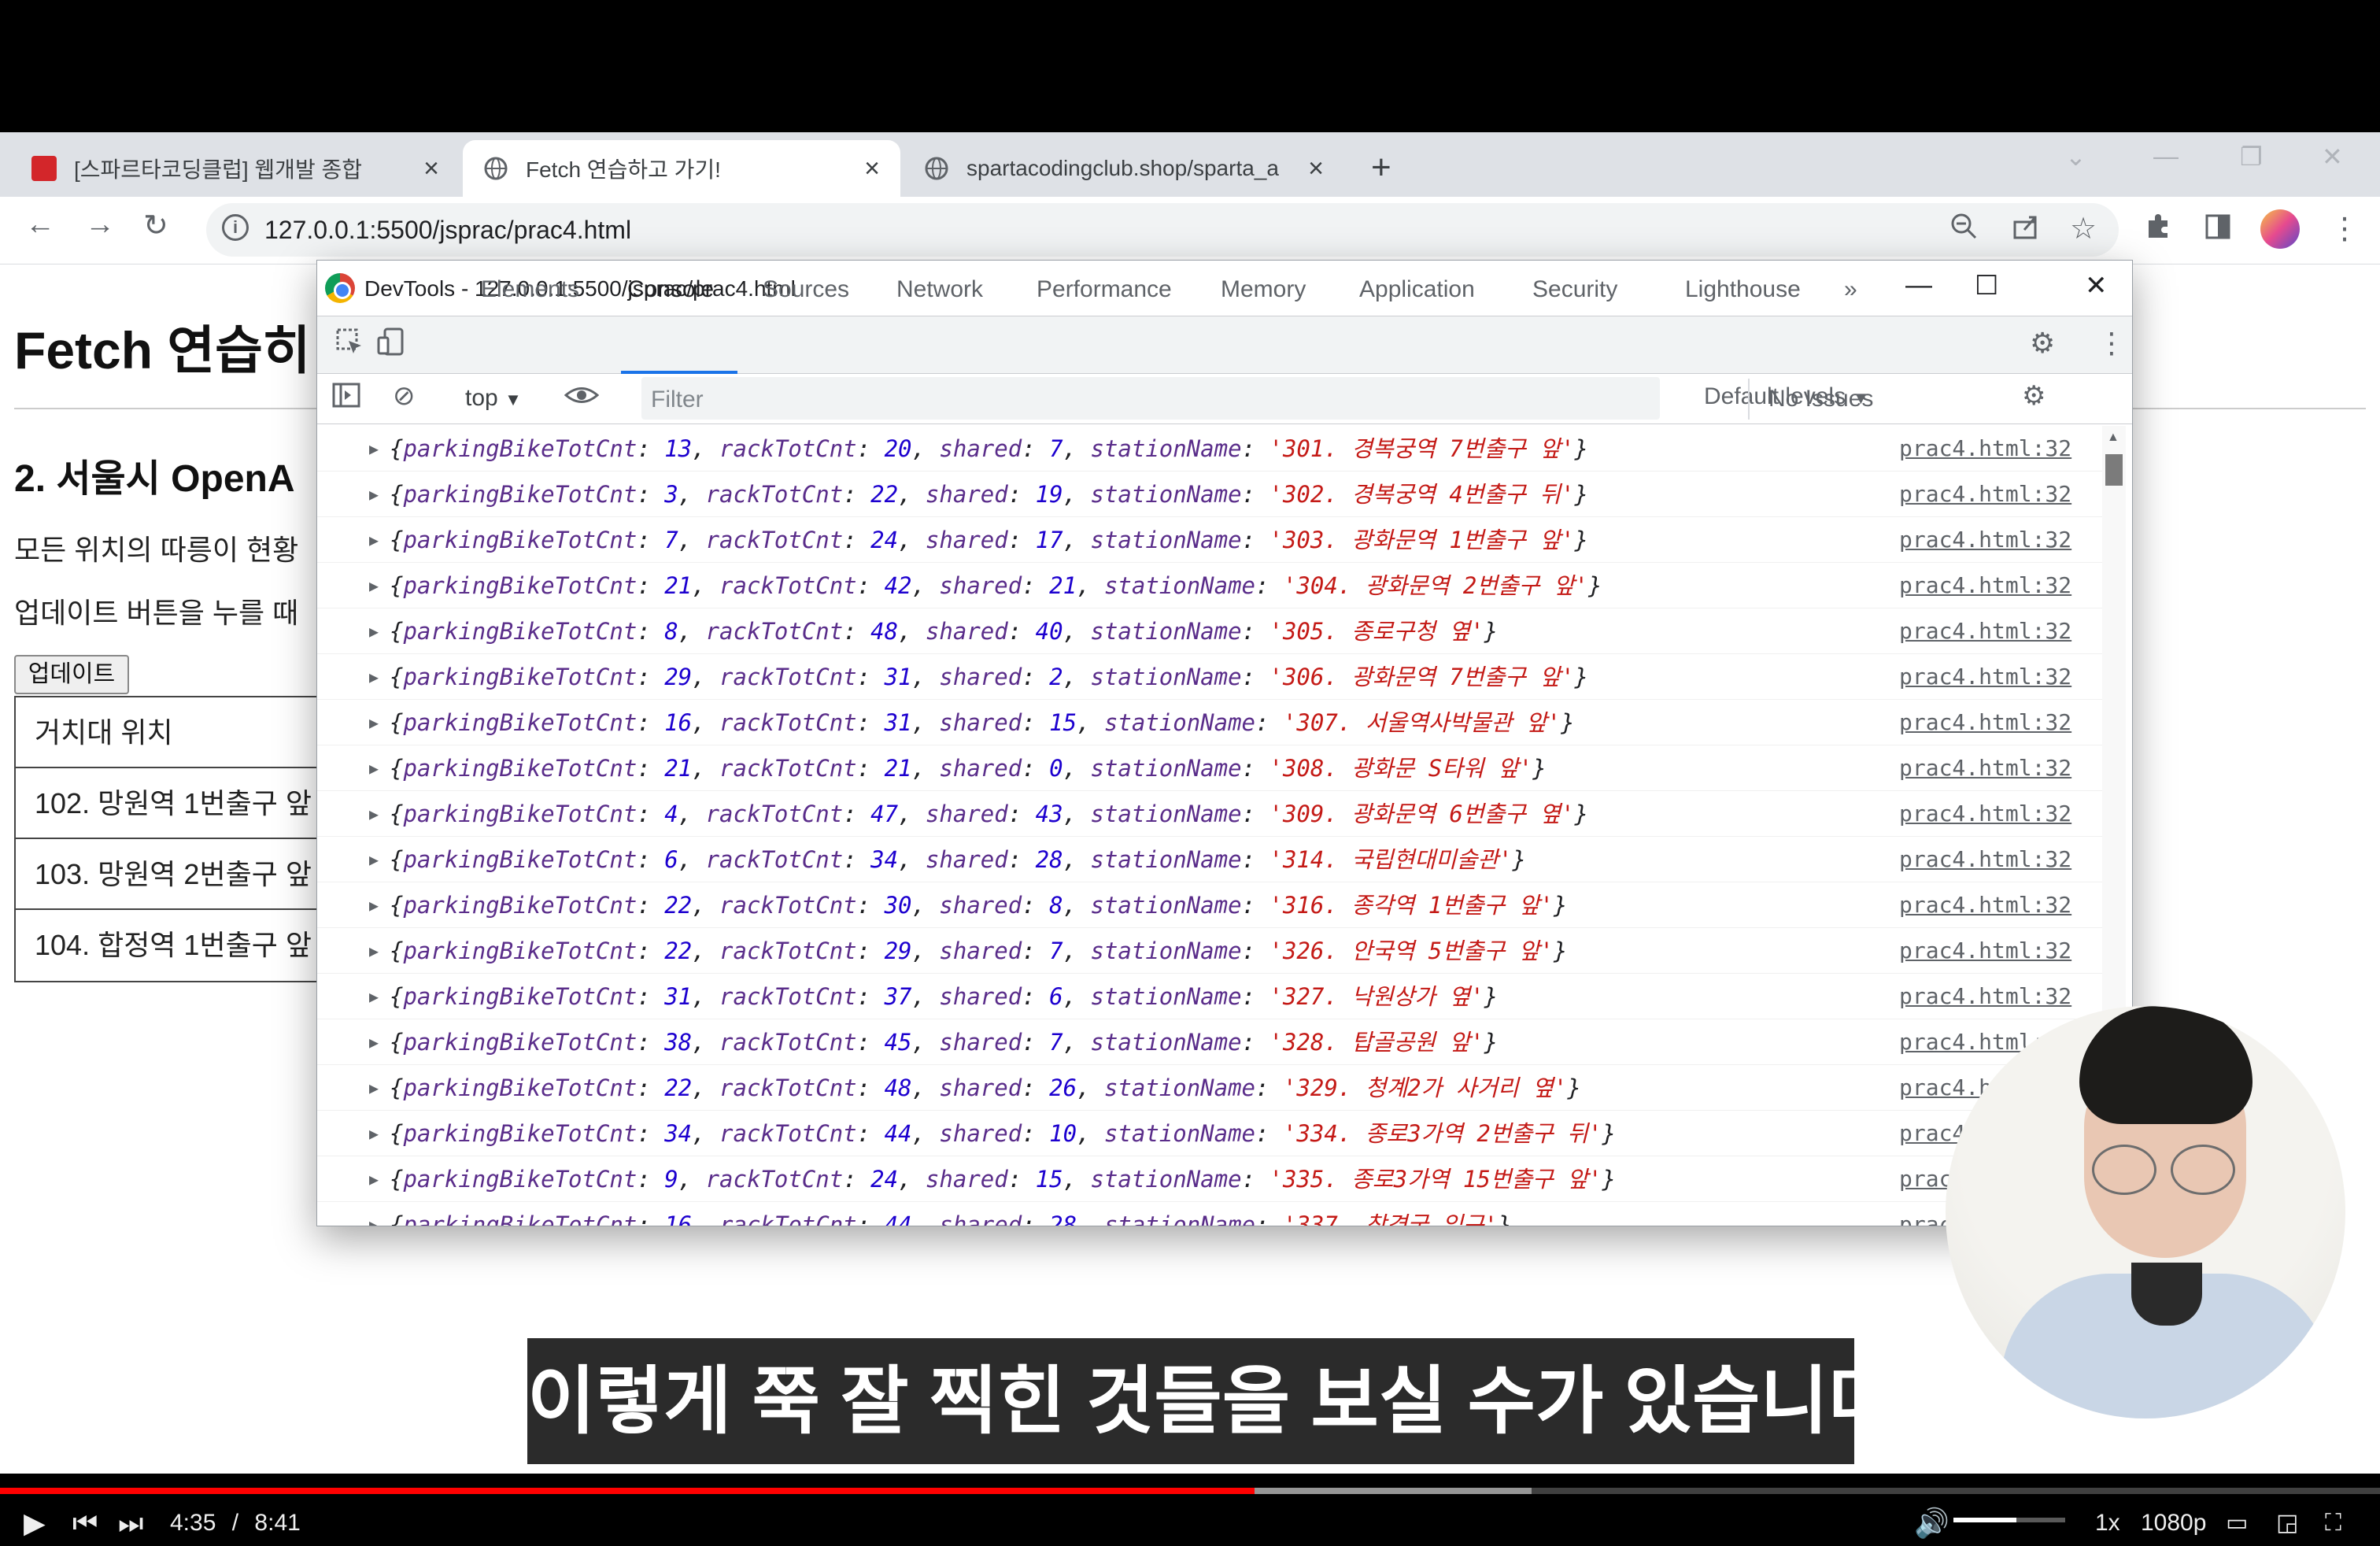 Image resolution: width=2380 pixels, height=1546 pixels. What do you see at coordinates (2158, 231) in the screenshot?
I see `extensions-puzzle-icon` at bounding box center [2158, 231].